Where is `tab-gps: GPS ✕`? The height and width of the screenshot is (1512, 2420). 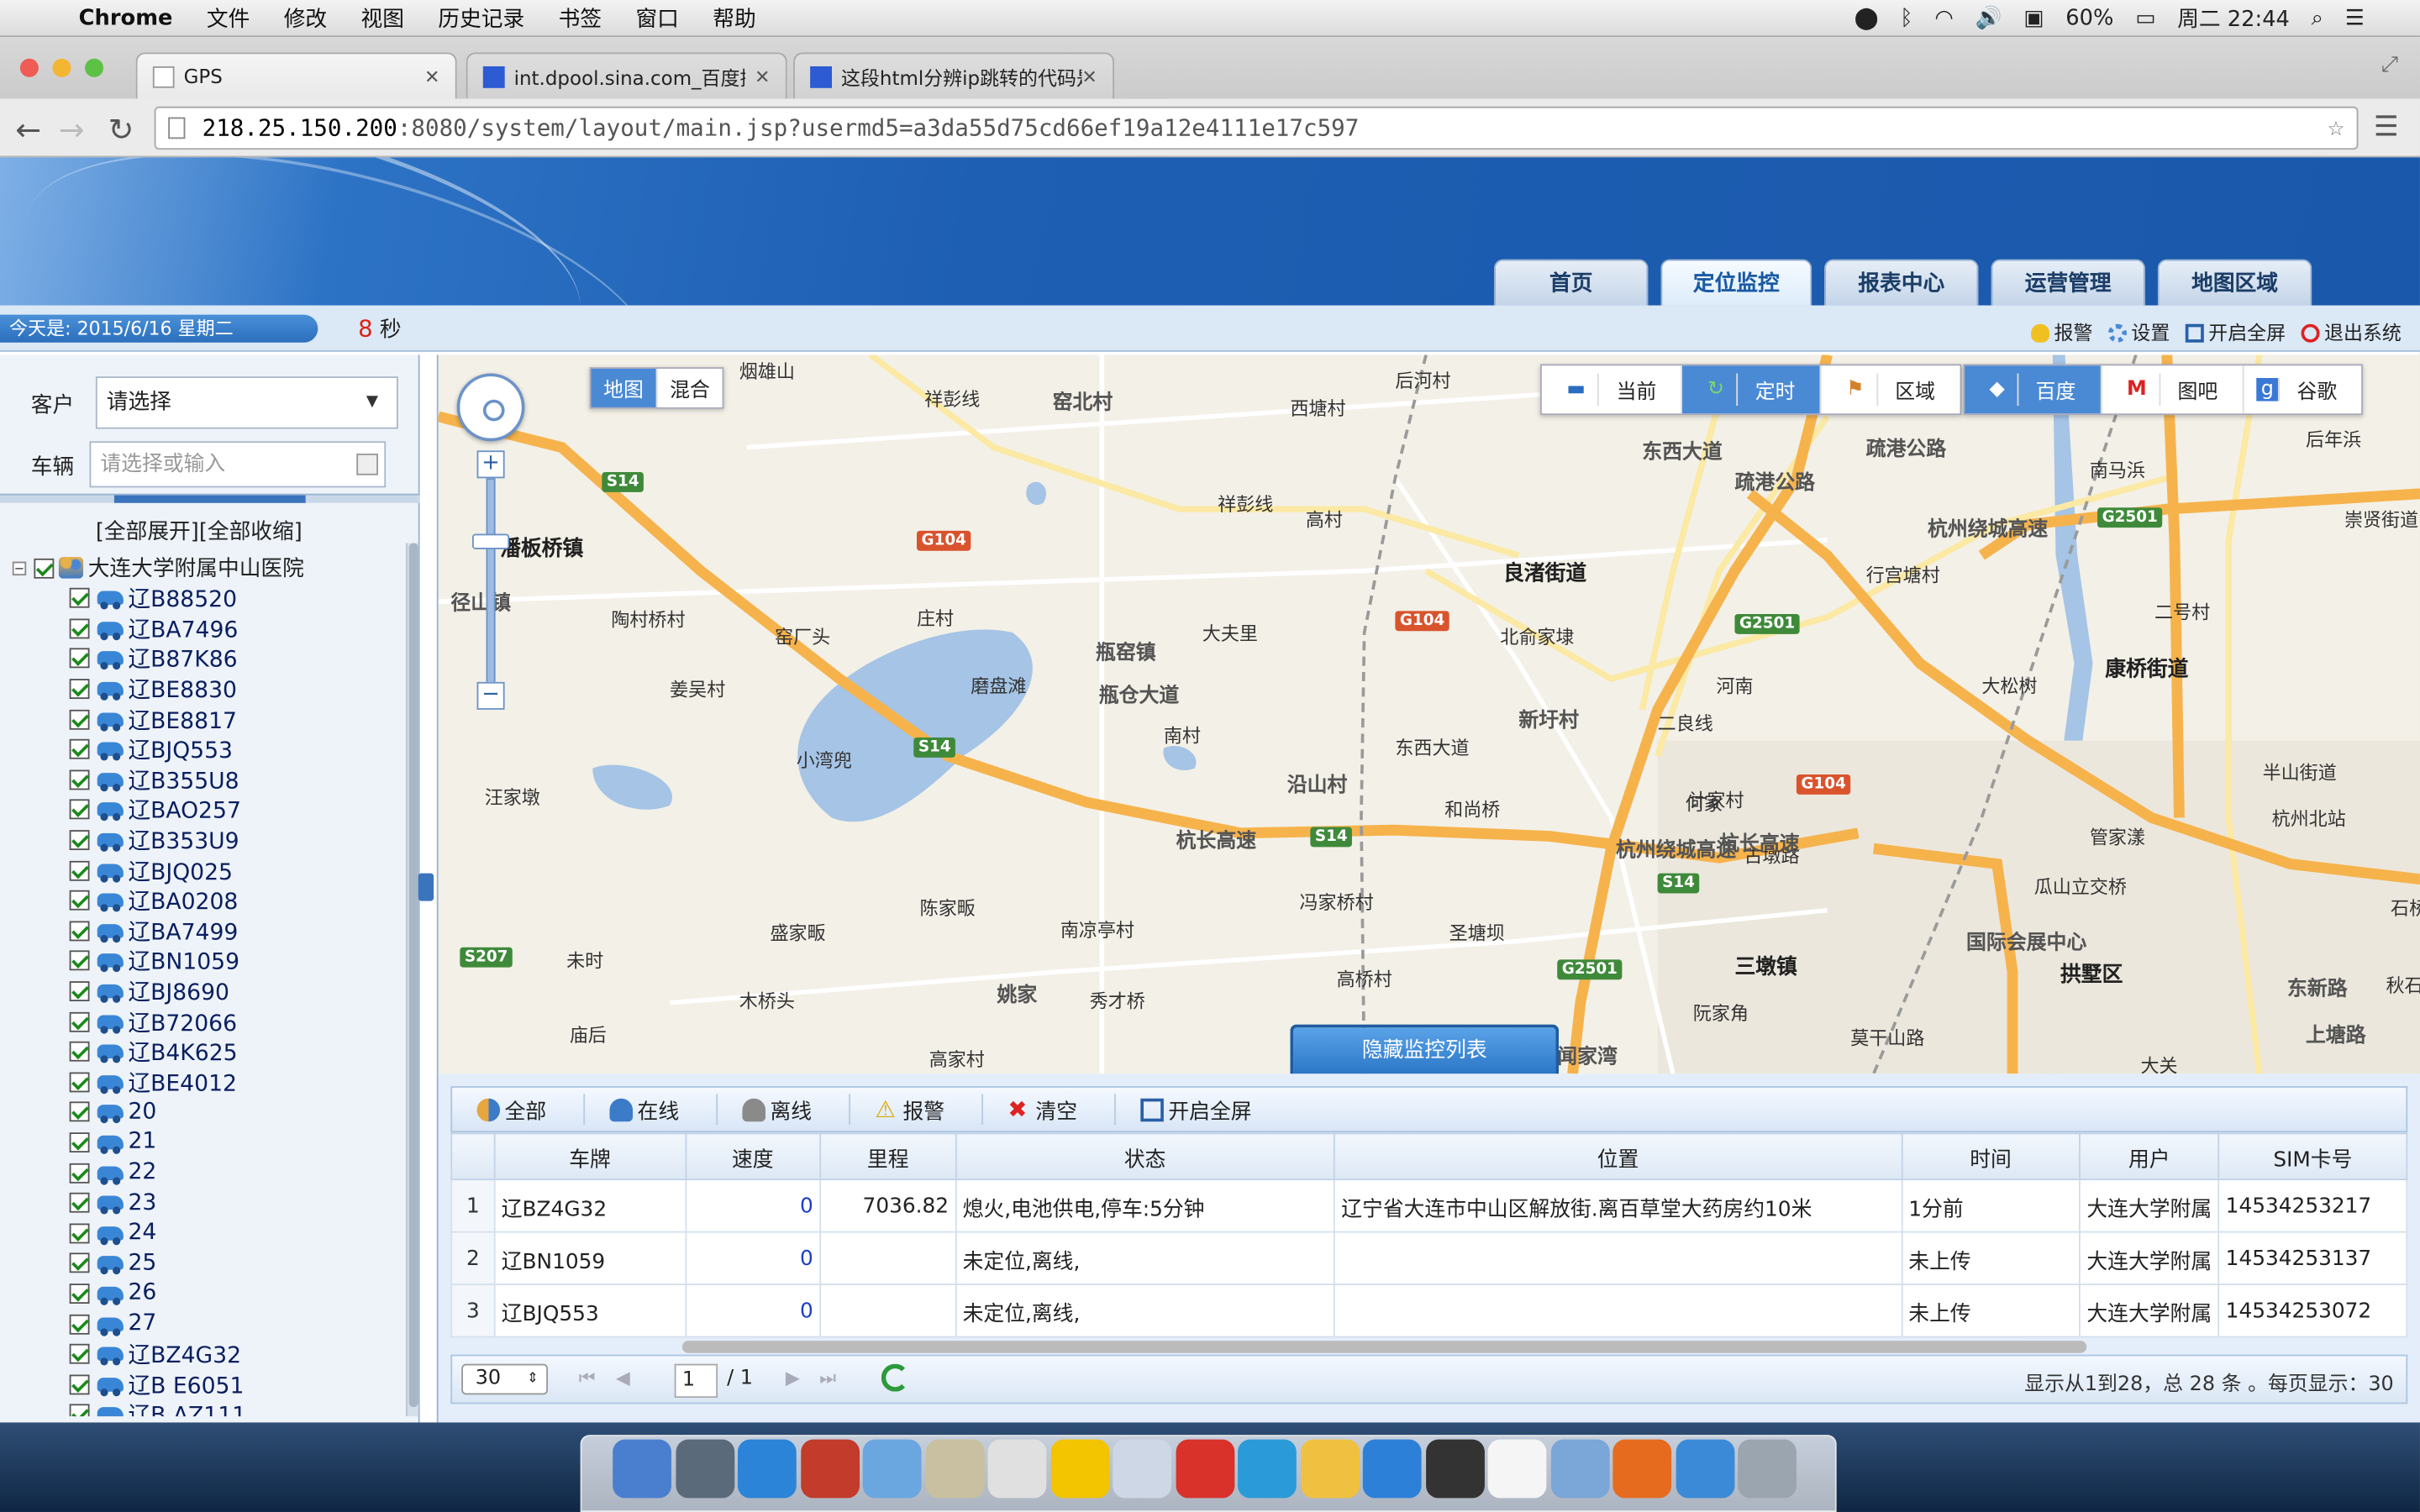
tab-gps: GPS ✕ is located at coordinates (296, 75).